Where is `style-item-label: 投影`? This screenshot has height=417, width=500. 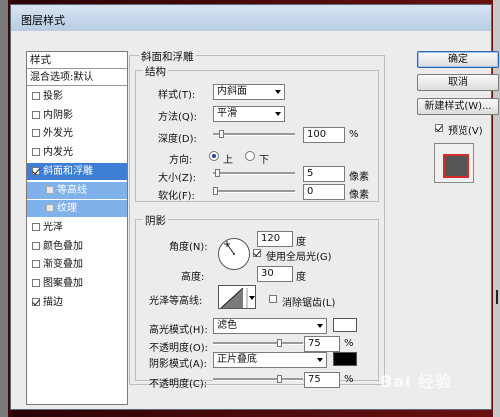 style-item-label: 投影 is located at coordinates (53, 96).